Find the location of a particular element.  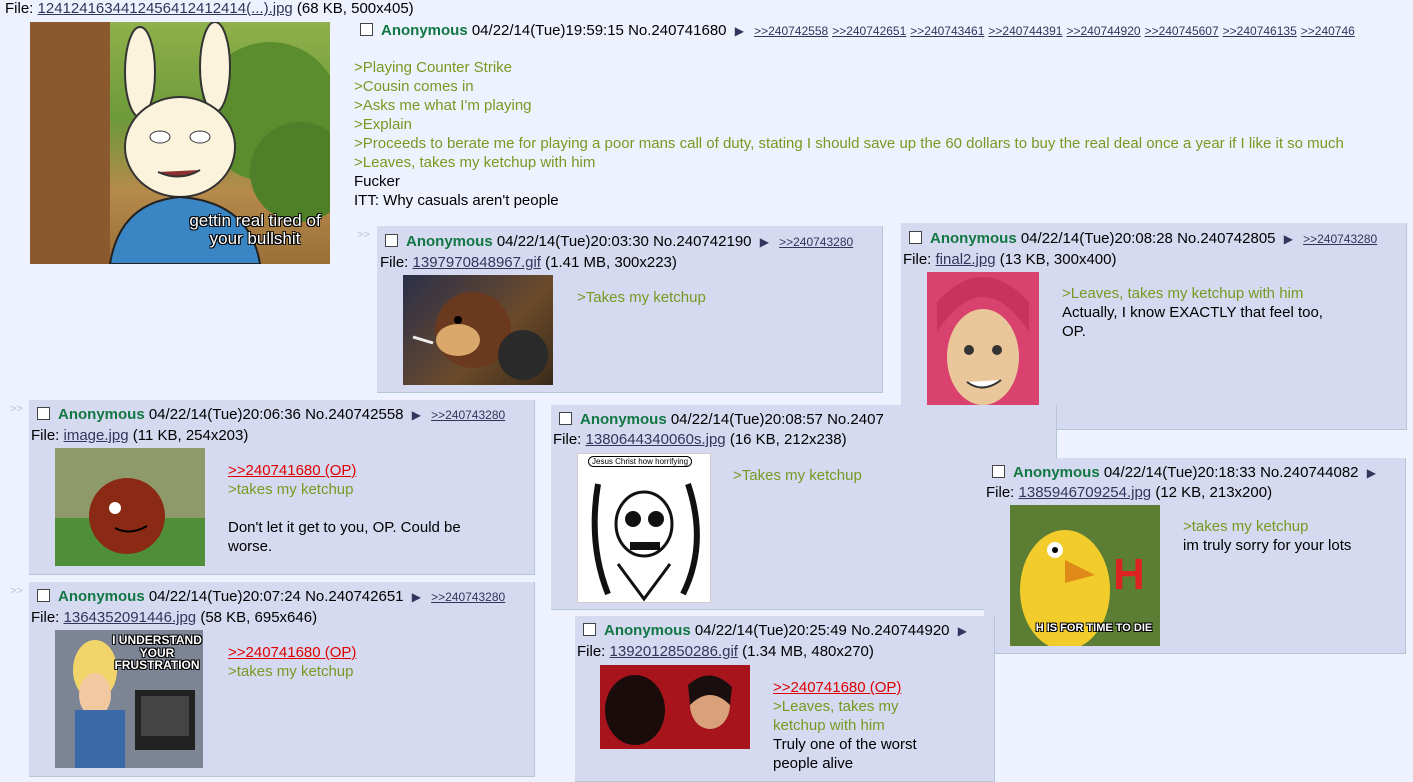

greentext-line: >Takes my ketchup is located at coordinates (797, 475).